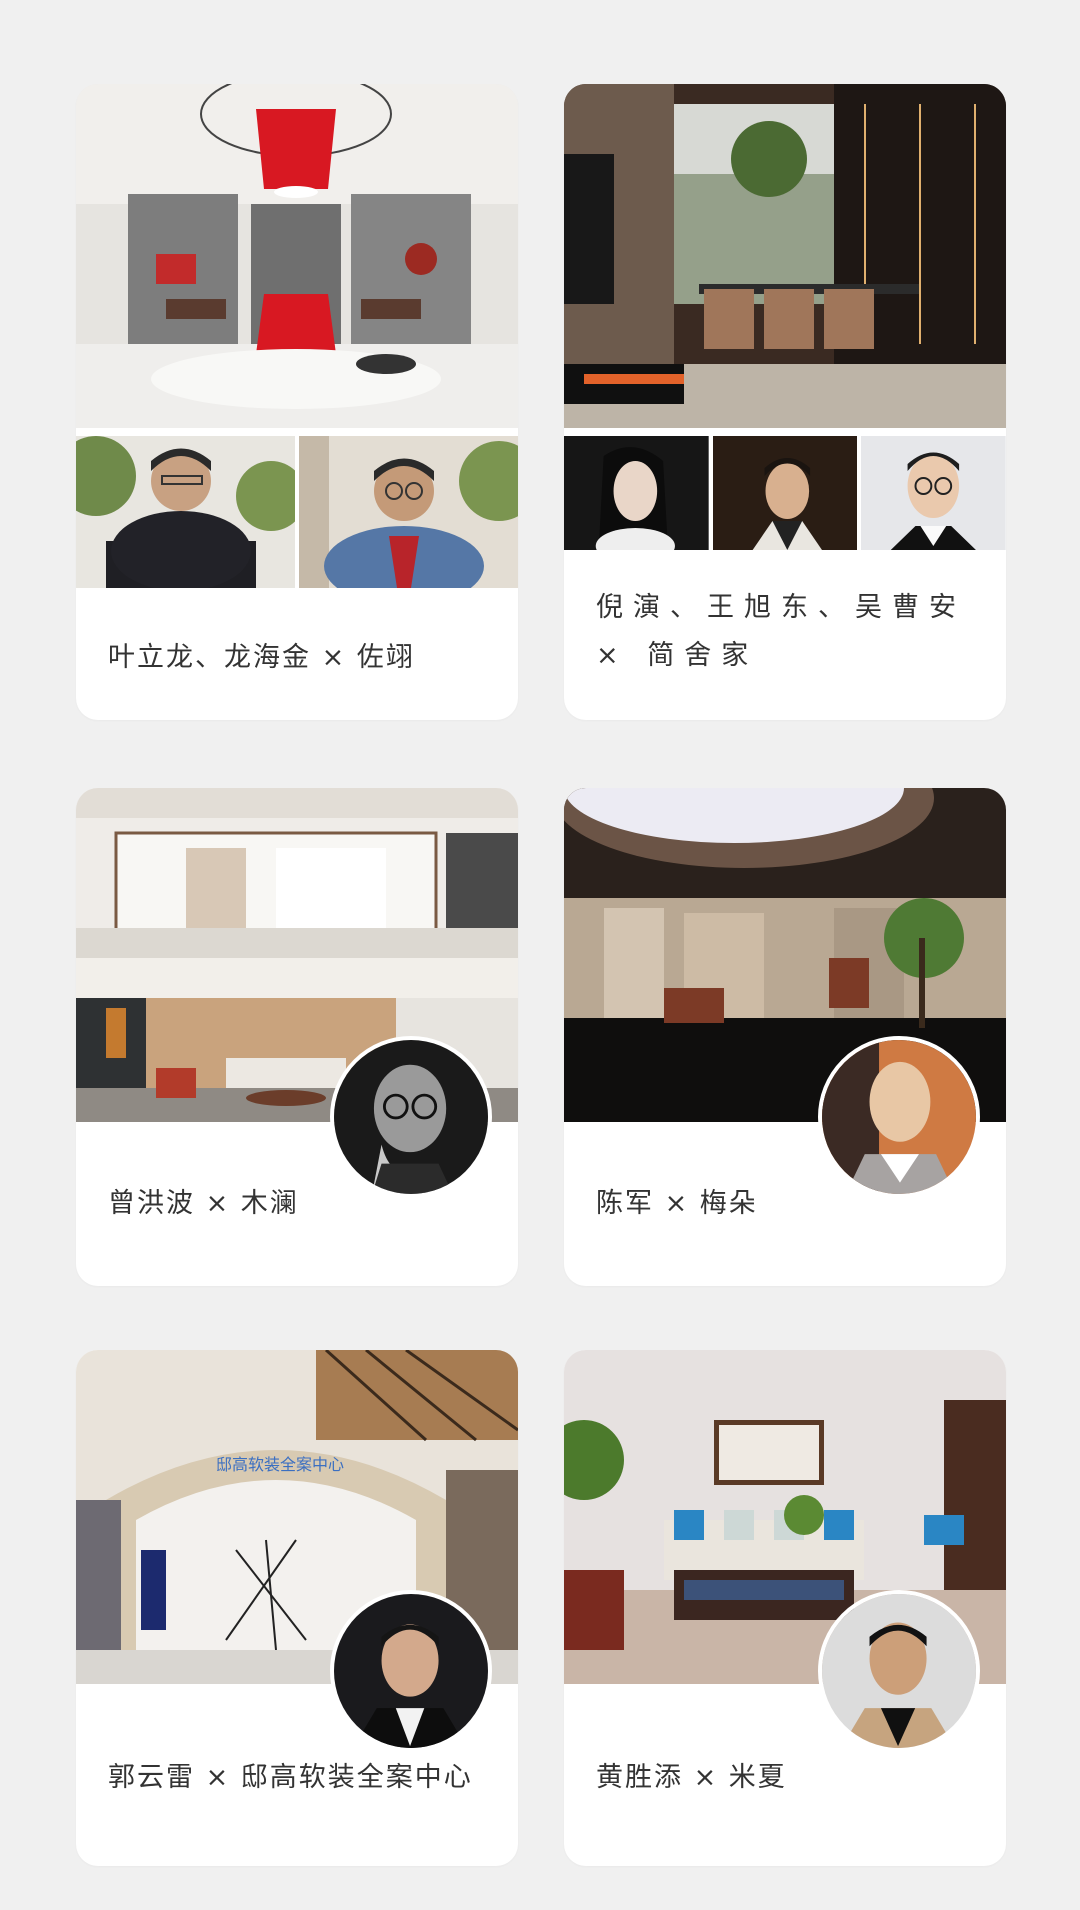 This screenshot has width=1080, height=1910. I want to click on designer-card-2: 倪演、王旭东、吴曹安 × 简舍家, so click(785, 402).